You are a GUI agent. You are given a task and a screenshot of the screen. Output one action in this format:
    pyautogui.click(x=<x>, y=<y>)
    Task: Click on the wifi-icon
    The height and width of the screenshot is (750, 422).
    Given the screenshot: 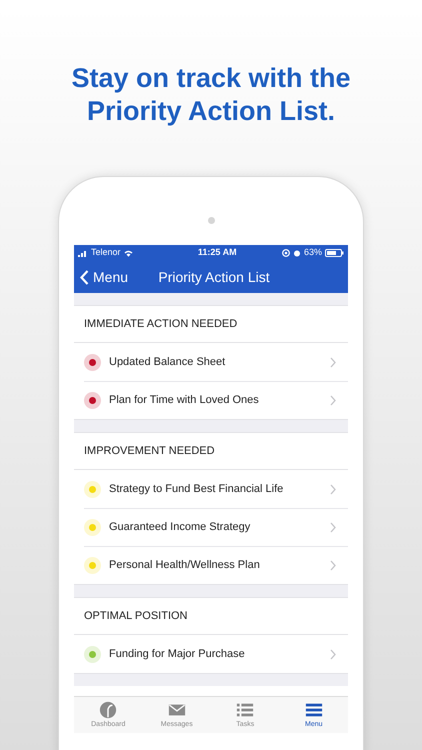 What is the action you would take?
    pyautogui.click(x=128, y=253)
    